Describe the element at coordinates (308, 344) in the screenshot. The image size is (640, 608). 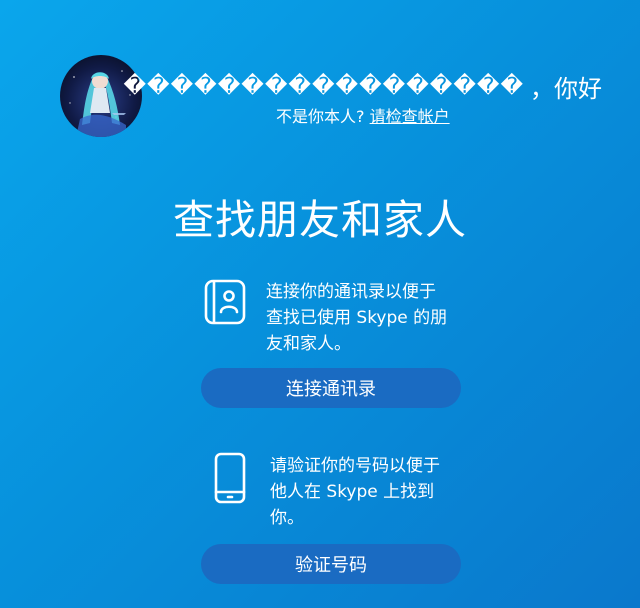
I see `contacts-description-line: 友和家人。` at that location.